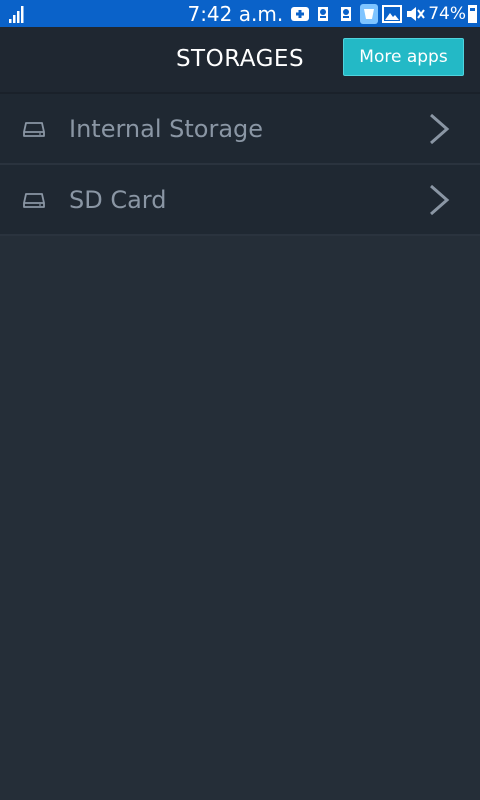 The height and width of the screenshot is (800, 480). What do you see at coordinates (300, 14) in the screenshot?
I see `message-icon` at bounding box center [300, 14].